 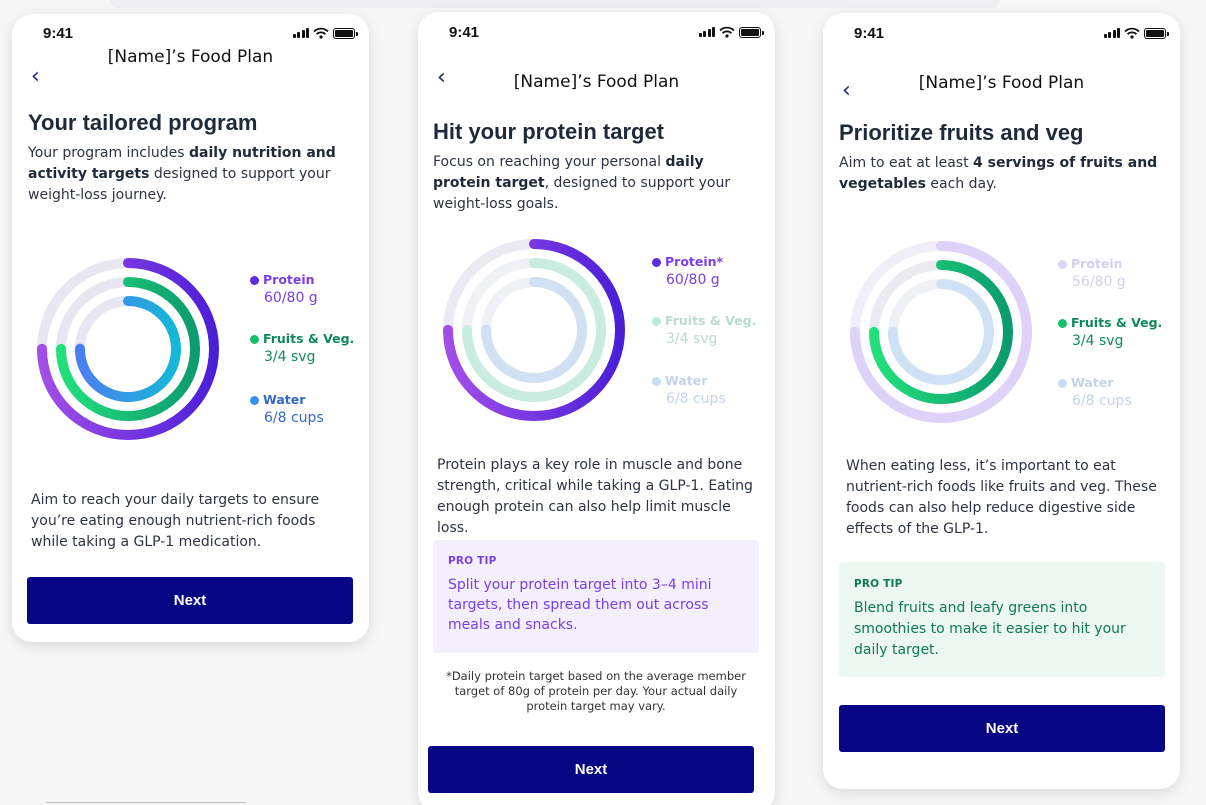 What do you see at coordinates (1099, 282) in the screenshot?
I see `legend-value: 56/80 g` at bounding box center [1099, 282].